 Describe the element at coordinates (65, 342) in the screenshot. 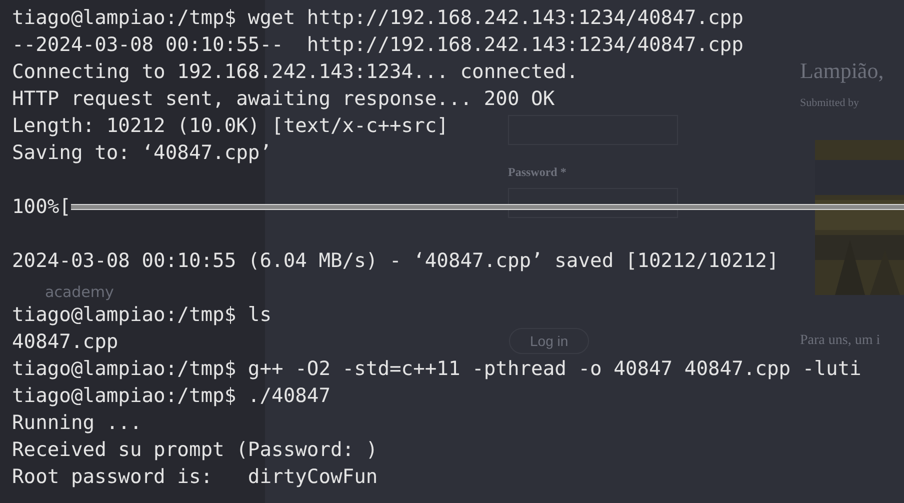

I see `terminal-line: 40847.cpp` at that location.